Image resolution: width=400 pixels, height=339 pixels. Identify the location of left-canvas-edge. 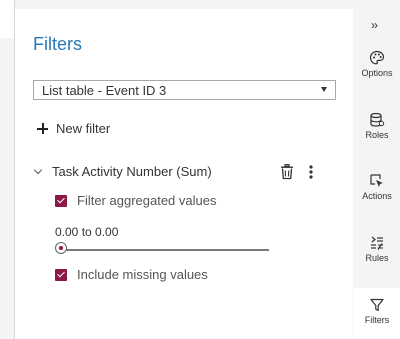
(7, 169).